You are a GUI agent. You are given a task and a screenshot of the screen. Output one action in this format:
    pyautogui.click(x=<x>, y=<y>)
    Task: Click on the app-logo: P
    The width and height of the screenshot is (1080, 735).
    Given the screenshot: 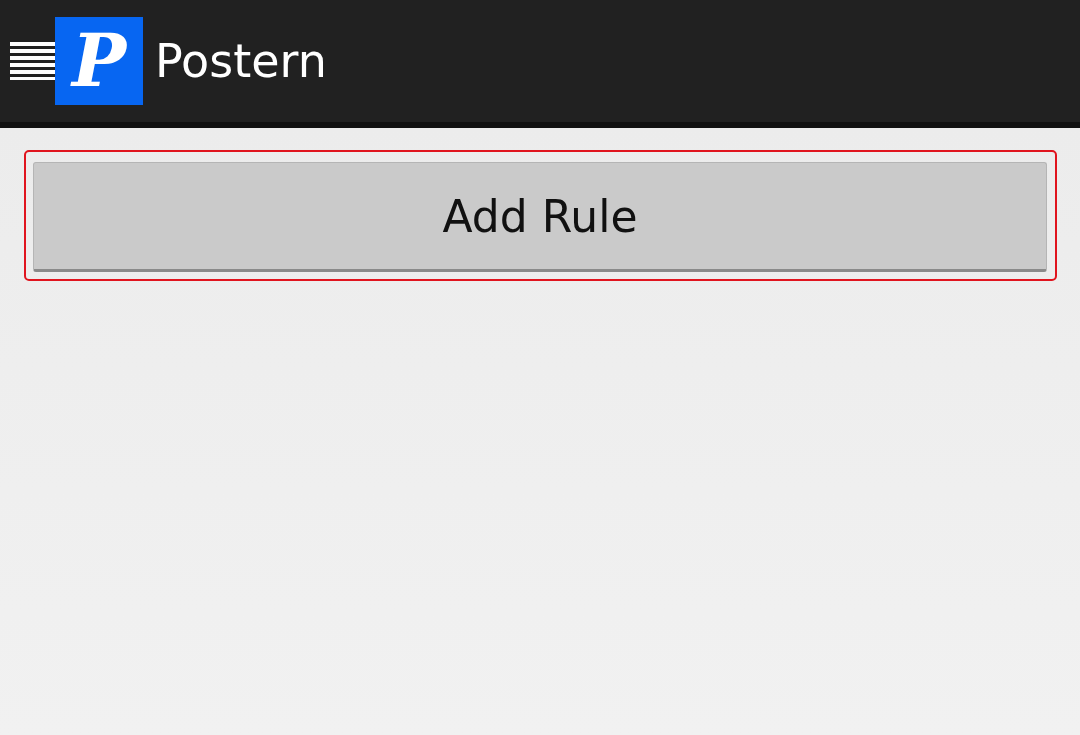 What is the action you would take?
    pyautogui.click(x=99, y=61)
    